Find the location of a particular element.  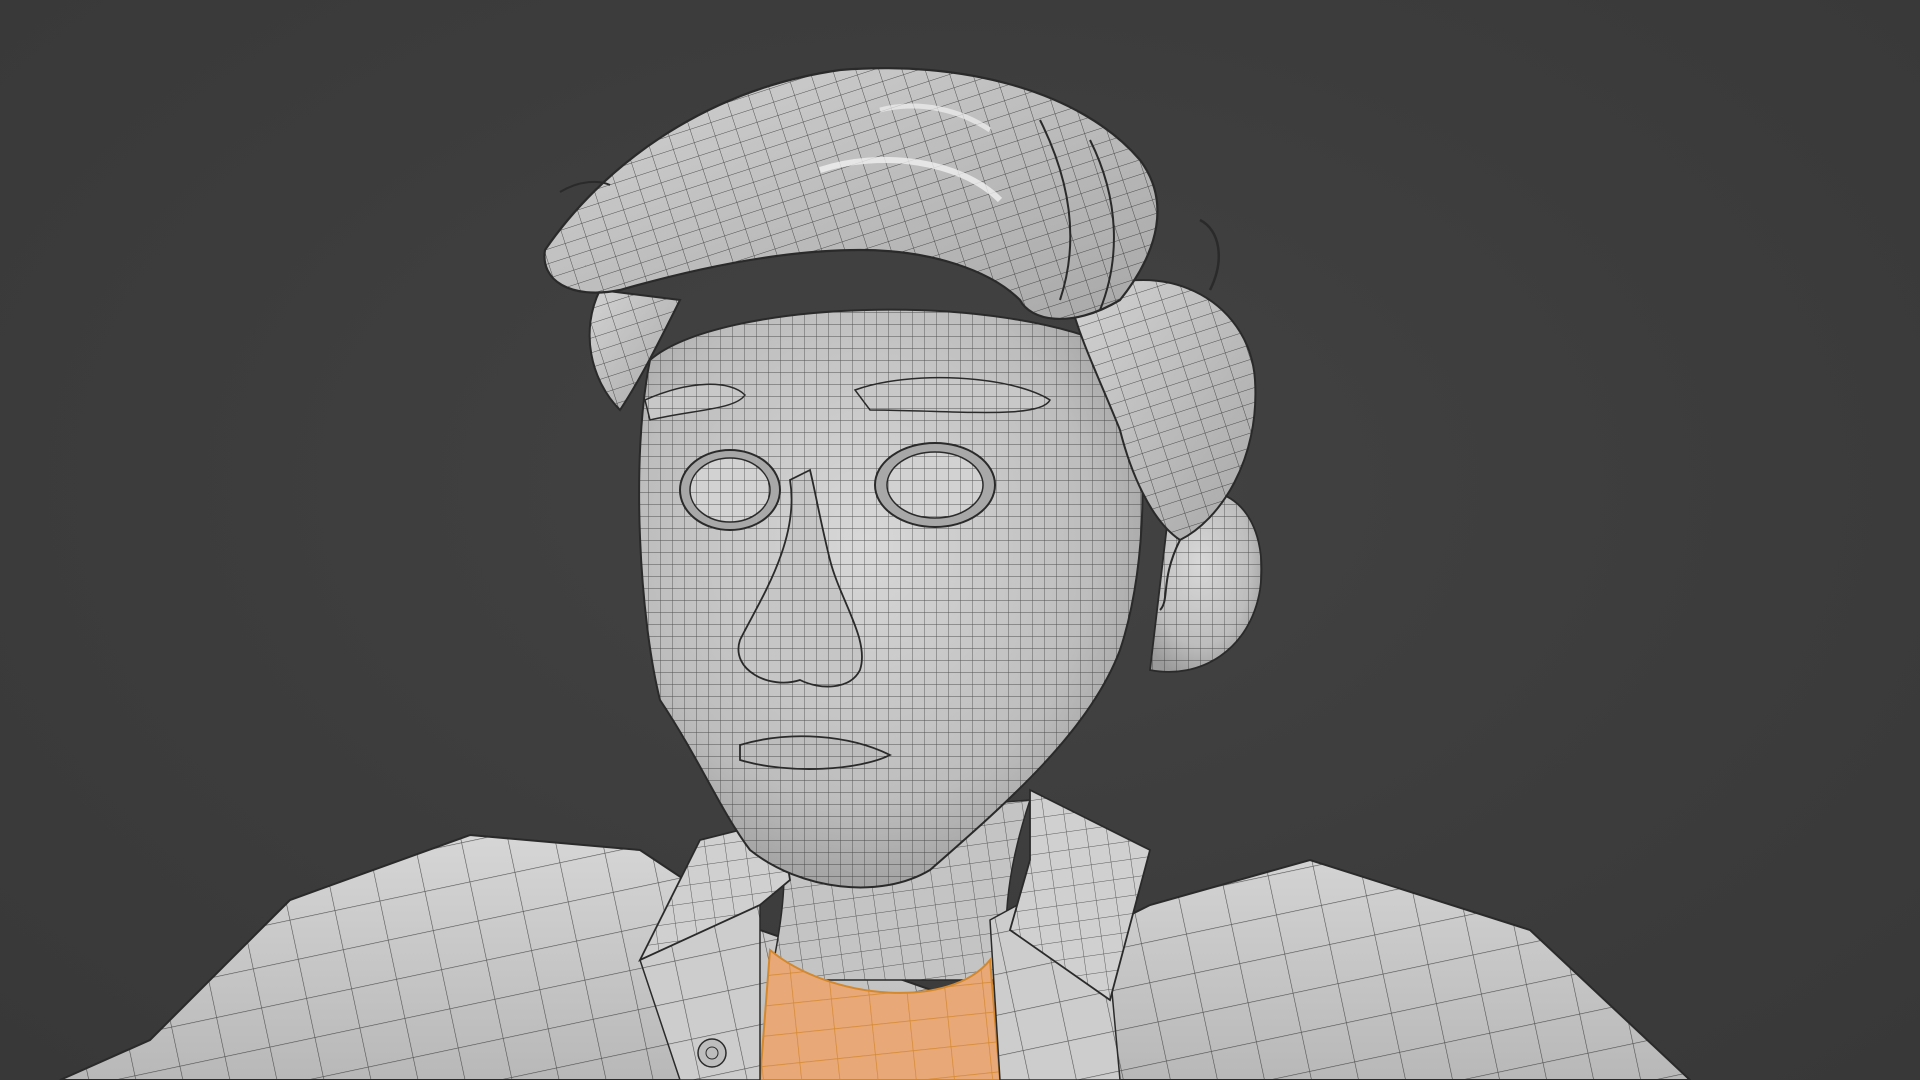

eye-right-mesh is located at coordinates (935, 485).